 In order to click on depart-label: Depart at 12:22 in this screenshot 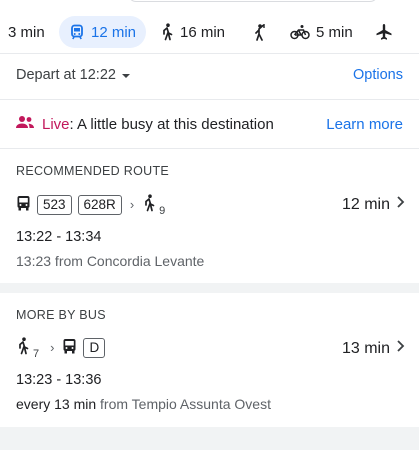, I will do `click(66, 75)`.